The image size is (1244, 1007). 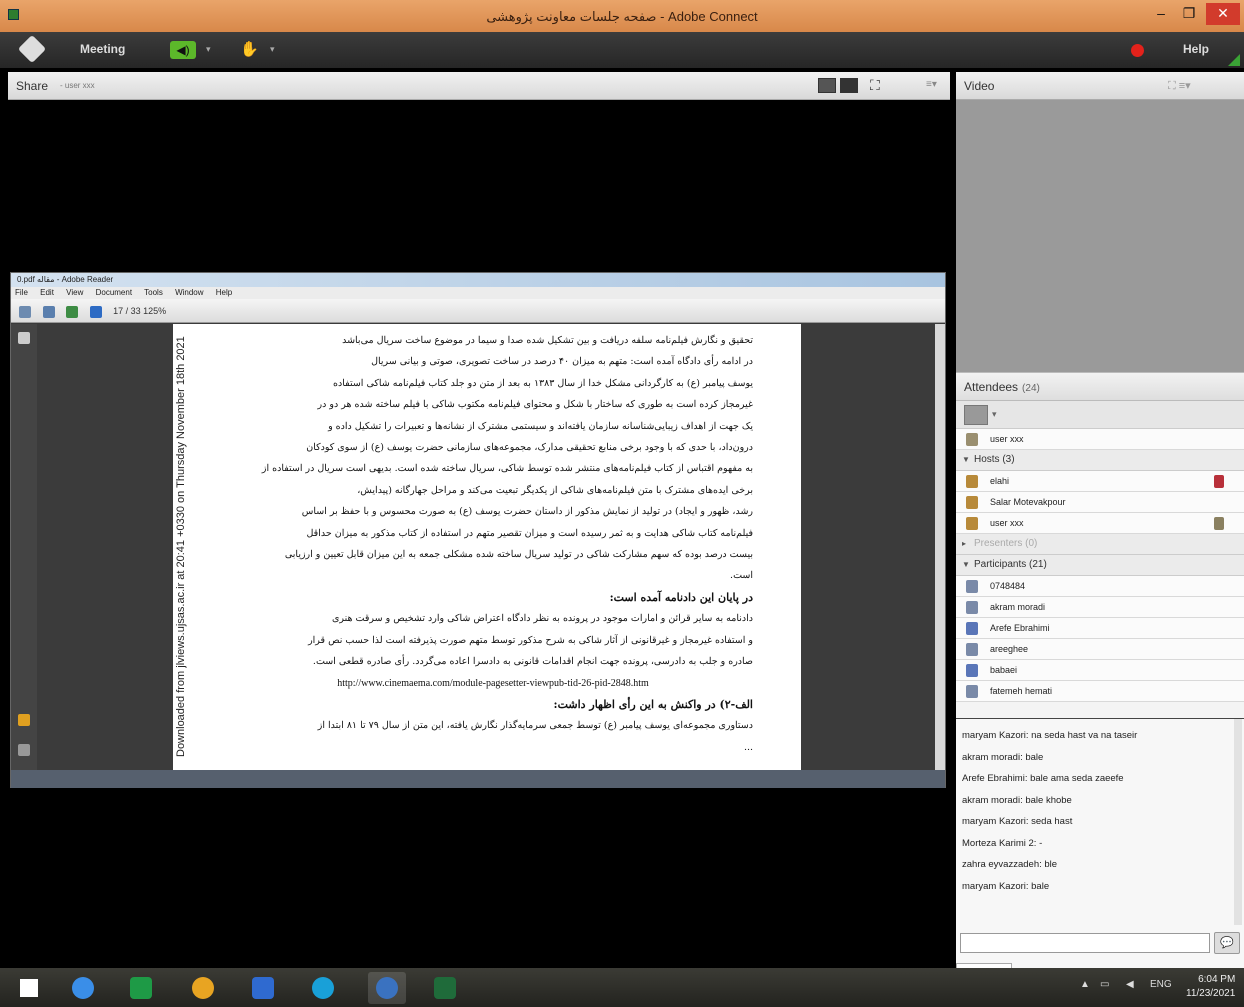 What do you see at coordinates (24, 750) in the screenshot?
I see `signatures-icon` at bounding box center [24, 750].